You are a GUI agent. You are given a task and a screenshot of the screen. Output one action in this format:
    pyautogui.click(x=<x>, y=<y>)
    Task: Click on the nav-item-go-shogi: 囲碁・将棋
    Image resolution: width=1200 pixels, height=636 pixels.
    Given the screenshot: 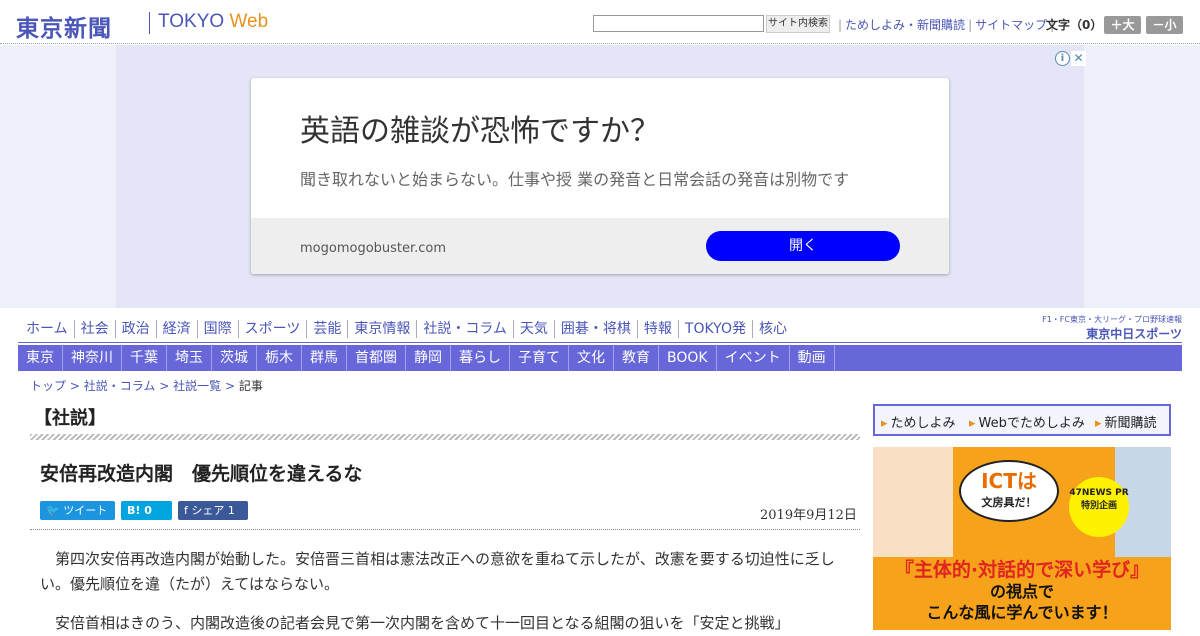 What is the action you would take?
    pyautogui.click(x=596, y=329)
    